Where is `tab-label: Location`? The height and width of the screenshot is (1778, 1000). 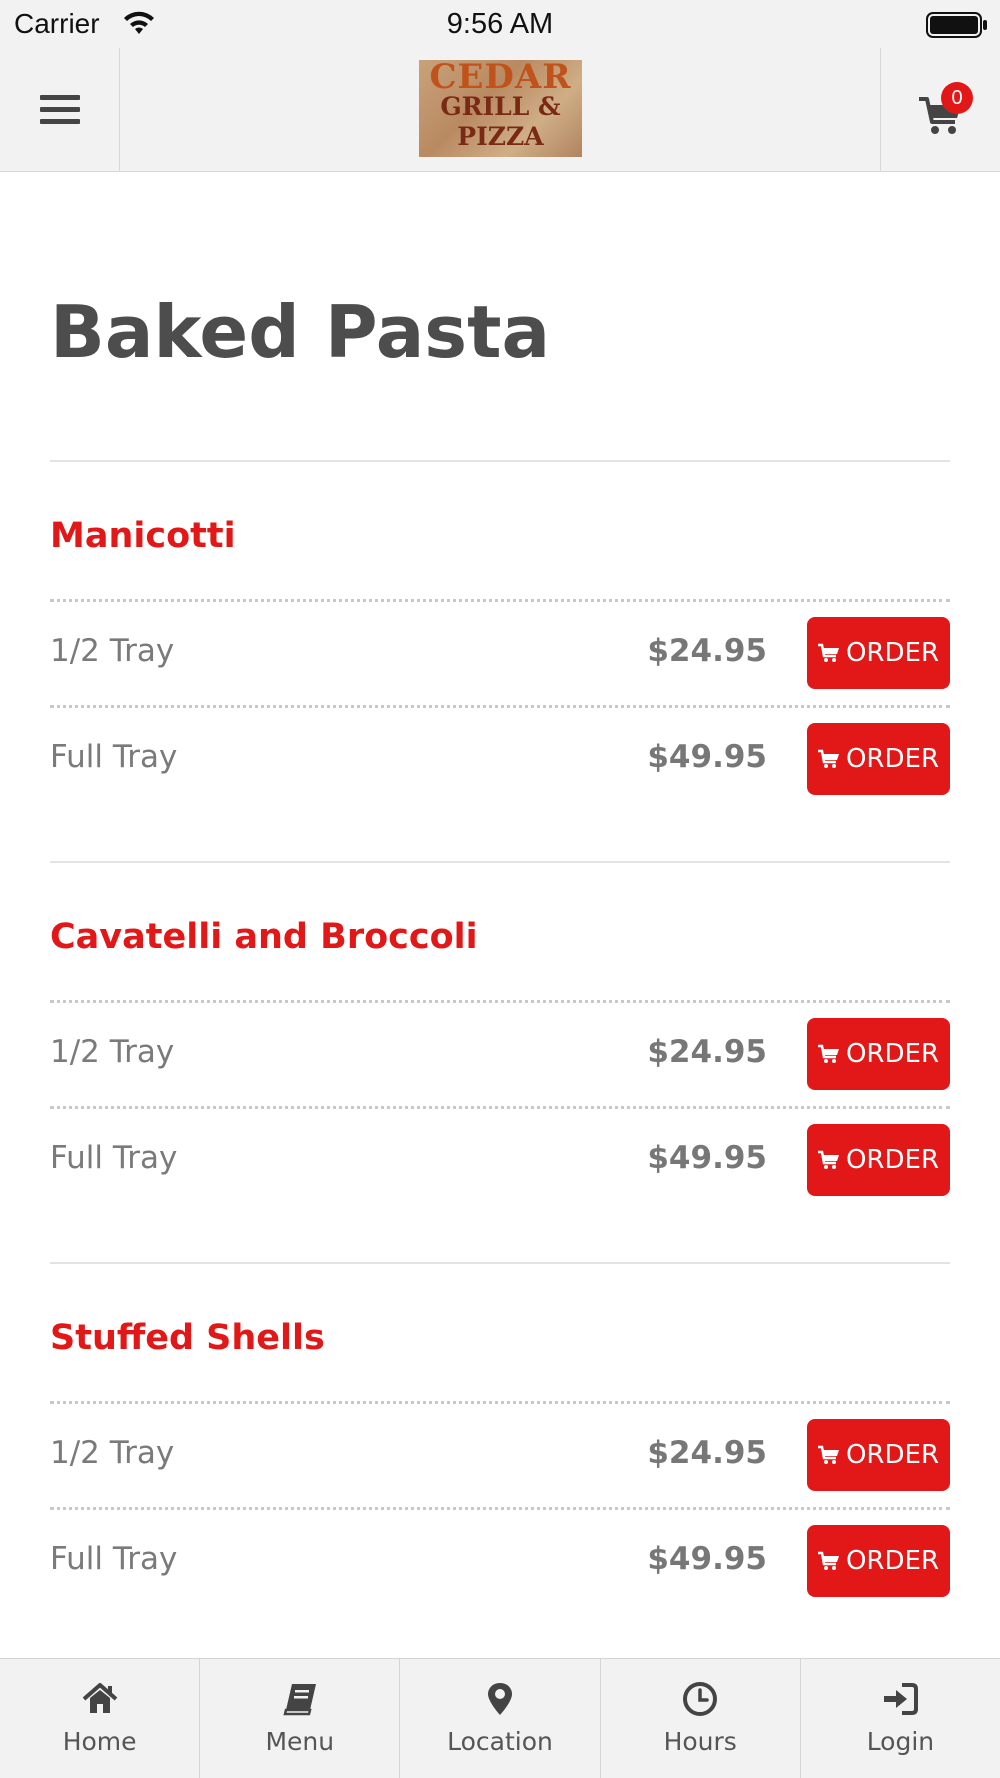
tab-label: Location is located at coordinates (500, 1741).